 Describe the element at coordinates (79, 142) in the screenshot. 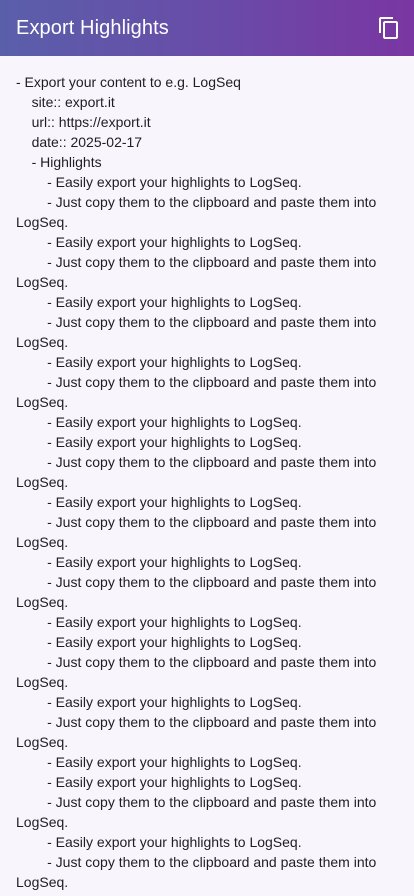

I see `content-line: date:: 2025-02-17` at that location.